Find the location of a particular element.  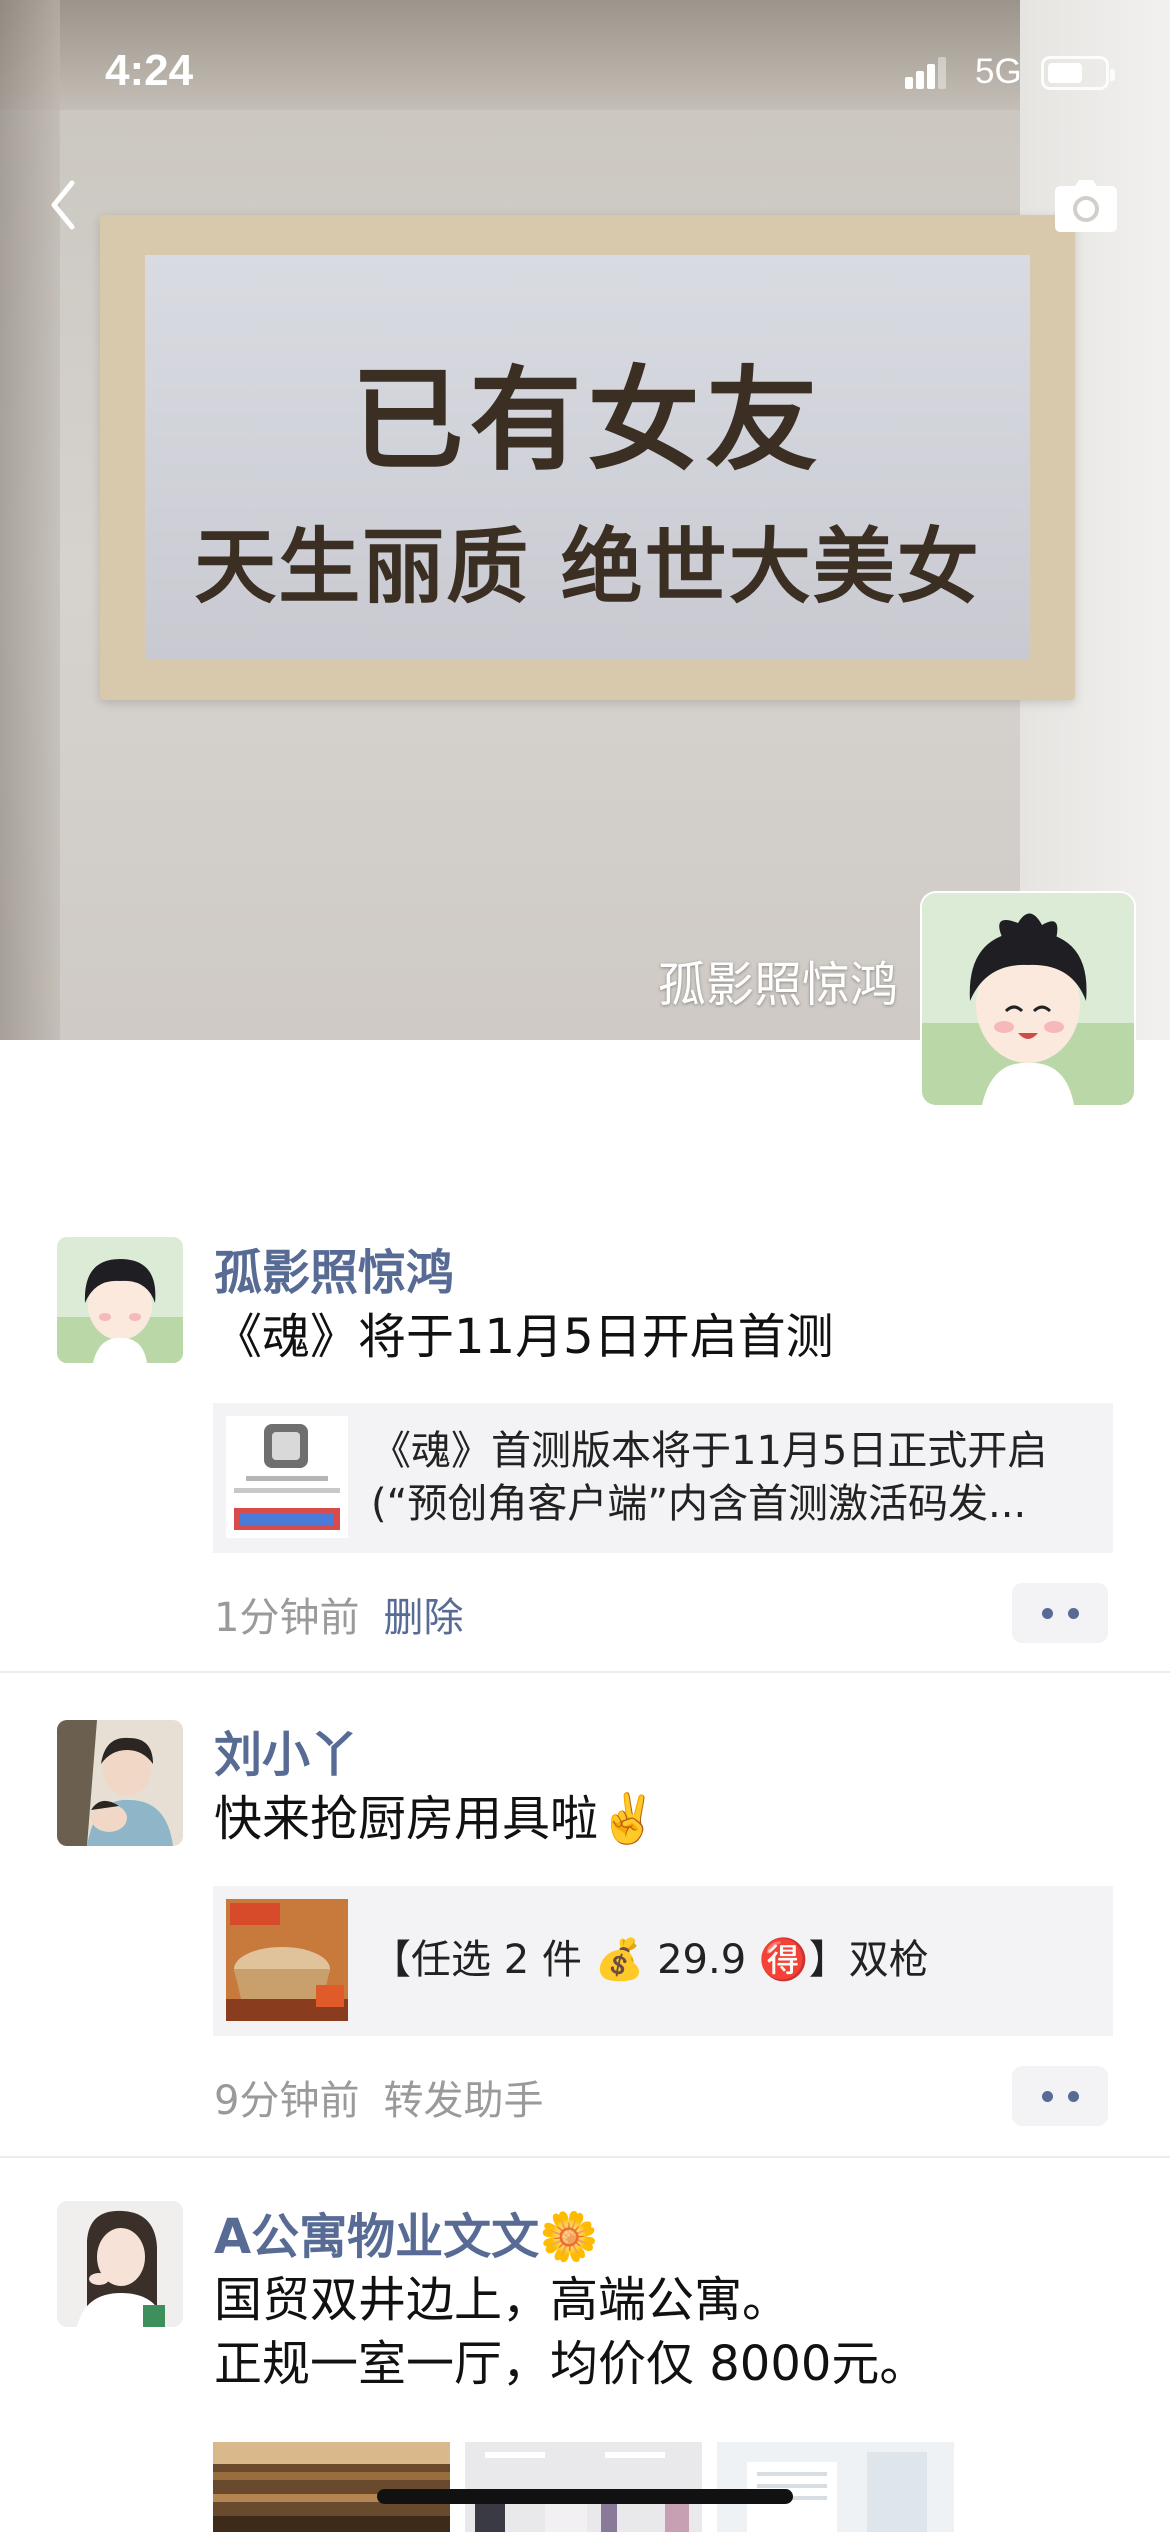

link-title: 【任选 2 件 💰 29.9 🉐】双枪 is located at coordinates (735, 1960).